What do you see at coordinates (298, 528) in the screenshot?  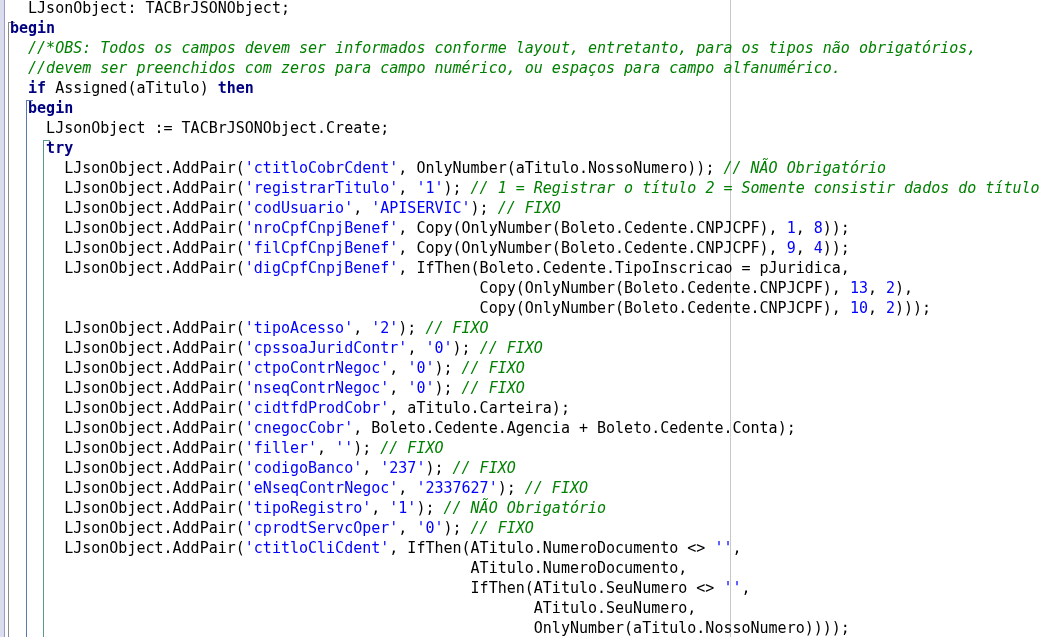 I see `code-line: LJsonObject.AddPair('cprodtServcOper', '0'); // FIXO` at bounding box center [298, 528].